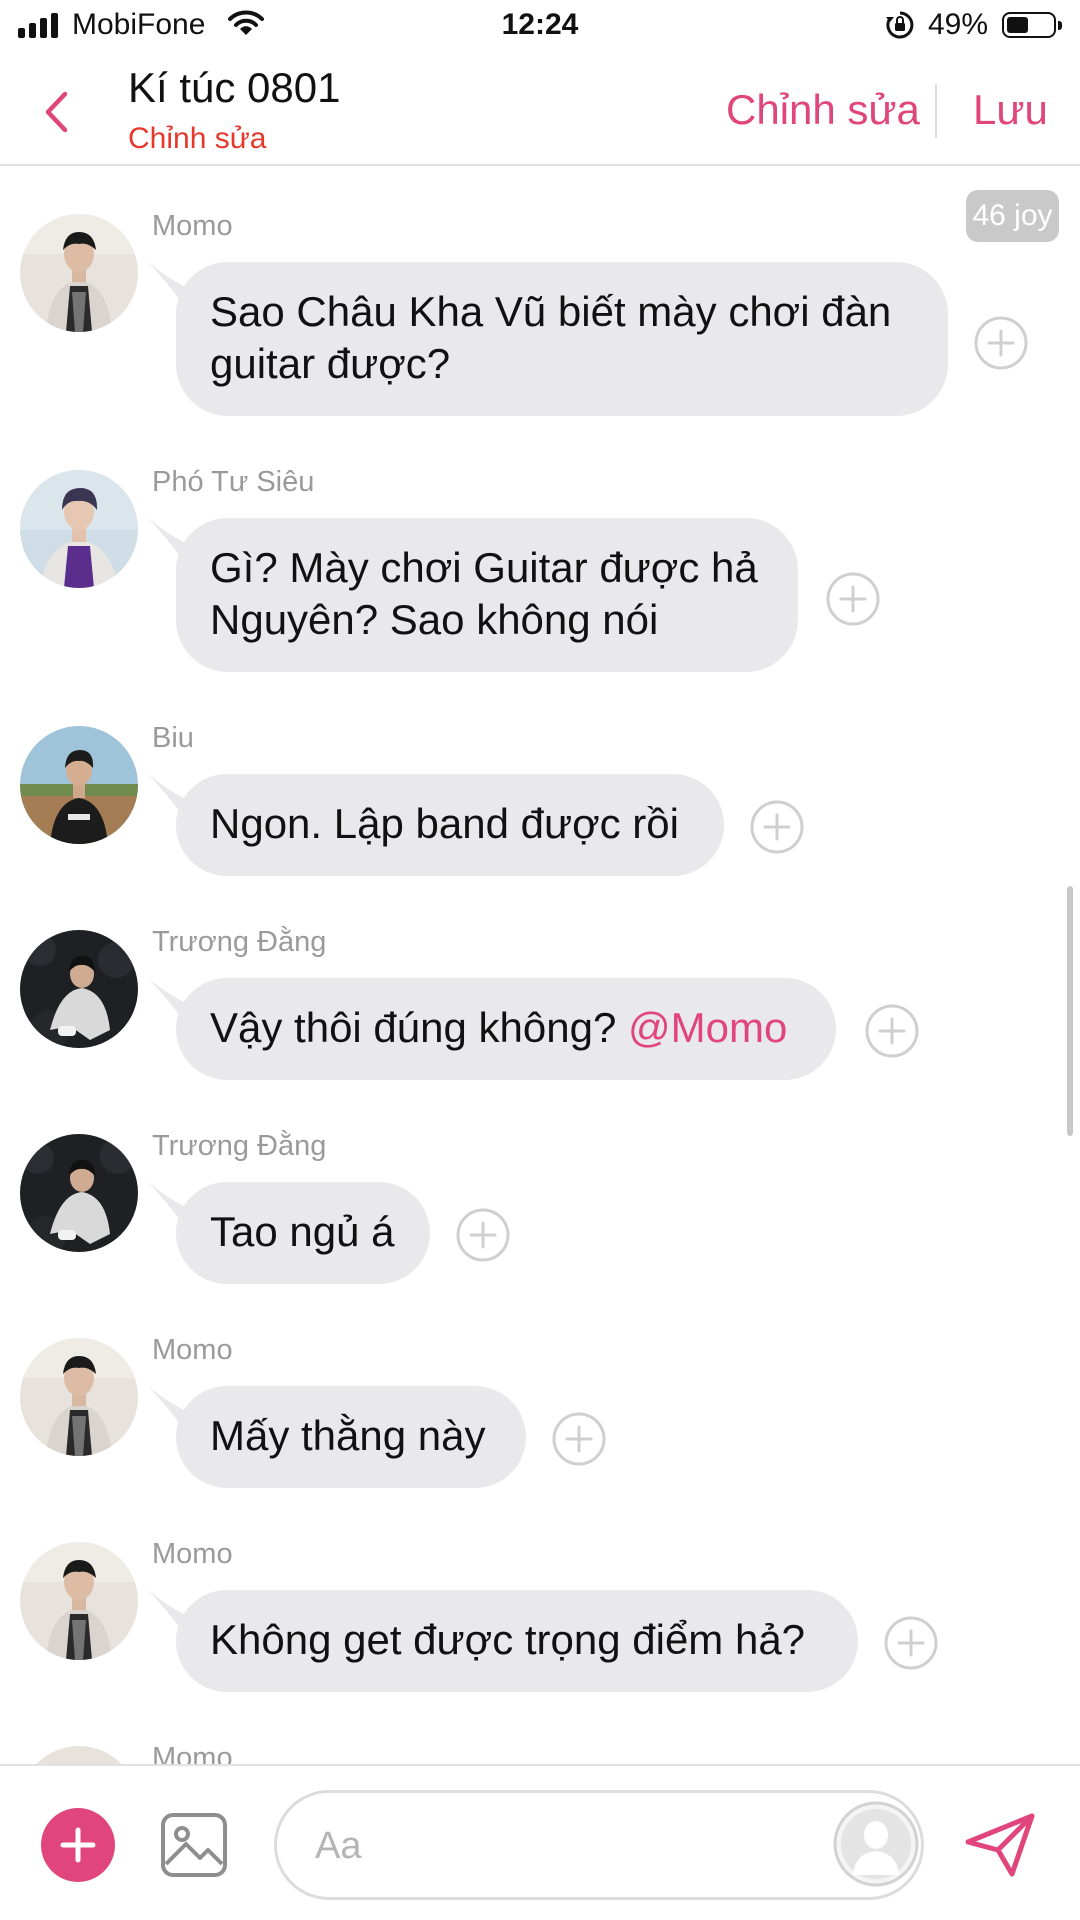 The image size is (1080, 1920). What do you see at coordinates (1012, 216) in the screenshot?
I see `joy-badge: 46 joy` at bounding box center [1012, 216].